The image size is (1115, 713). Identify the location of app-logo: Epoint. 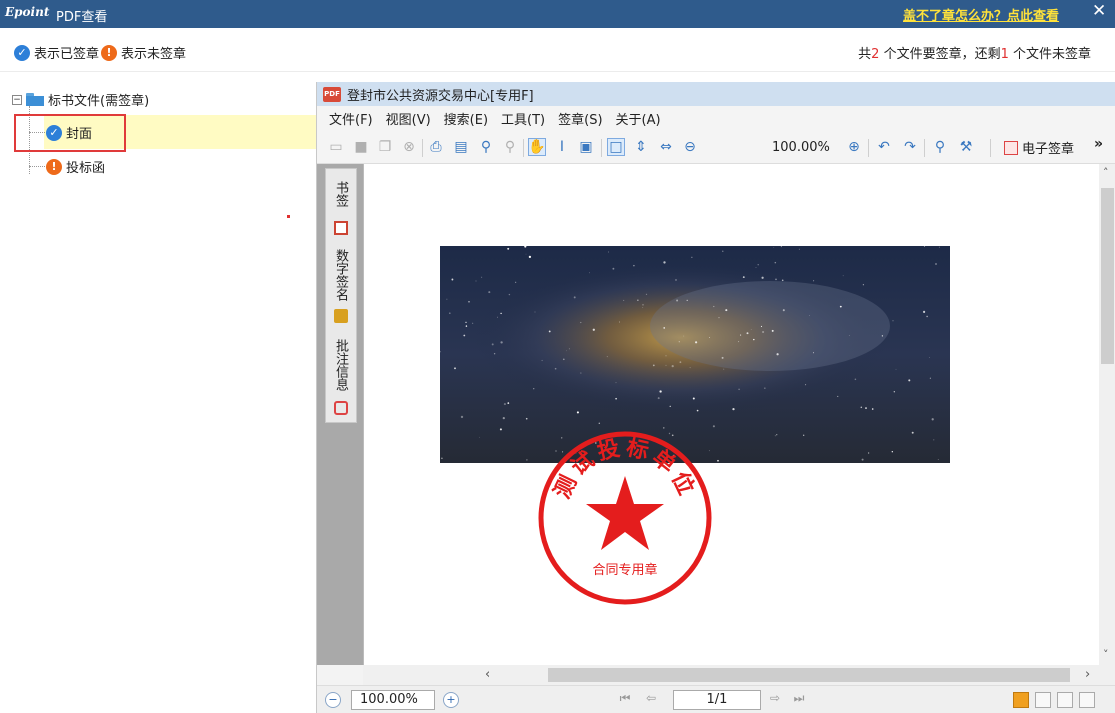
(27, 12).